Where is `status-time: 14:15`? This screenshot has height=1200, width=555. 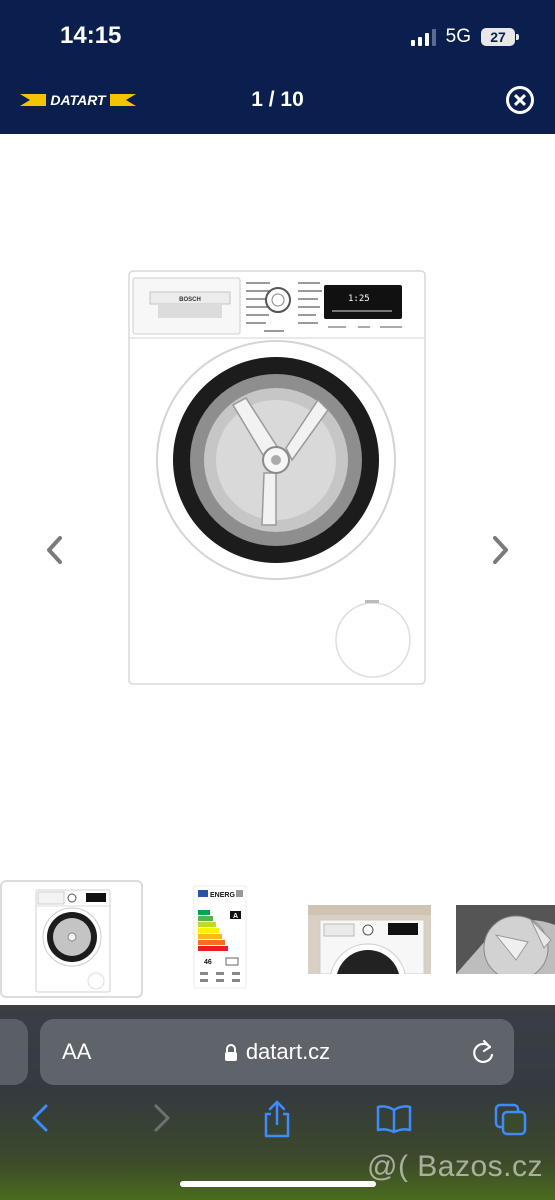 status-time: 14:15 is located at coordinates (91, 35).